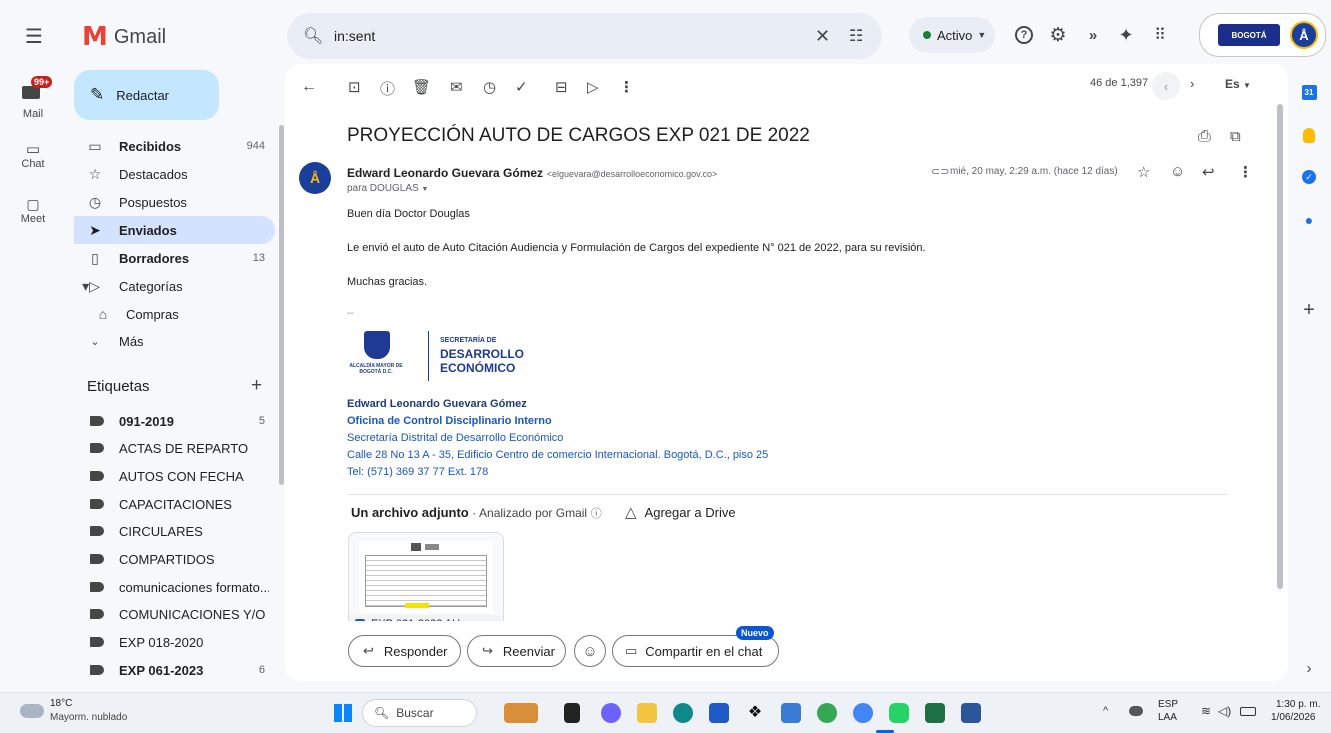 This screenshot has height=733, width=1331. Describe the element at coordinates (174, 258) in the screenshot. I see `sidebar-item-drafts: ▯ Borradores 13` at that location.